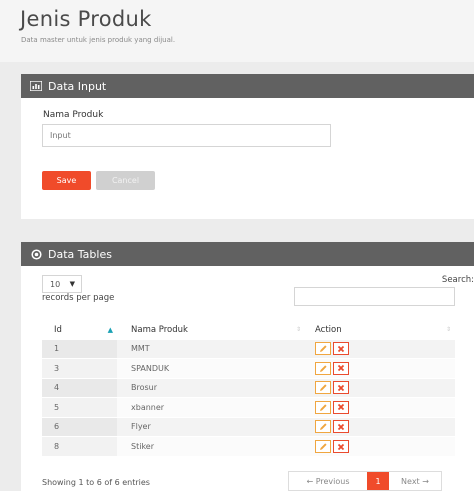 The image size is (474, 491). I want to click on data-input-panel-title: Data Input, so click(77, 86).